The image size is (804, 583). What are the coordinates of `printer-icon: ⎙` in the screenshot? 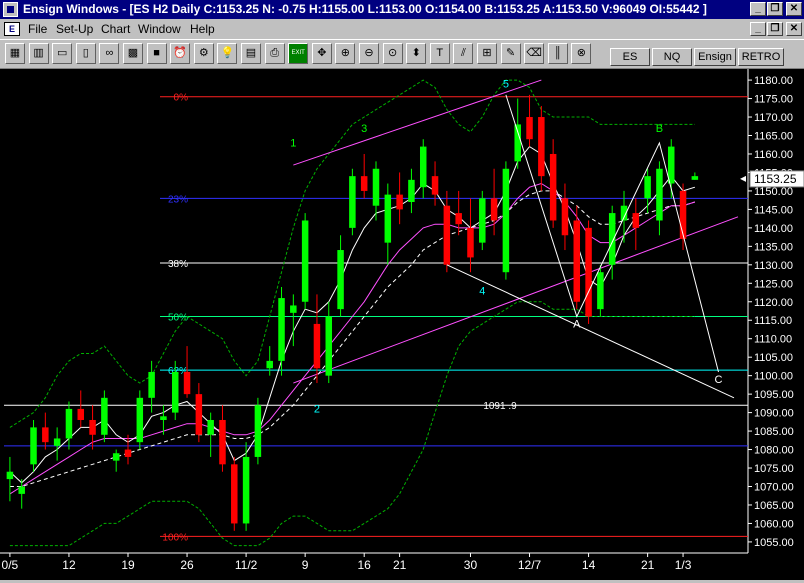 It's located at (274, 53).